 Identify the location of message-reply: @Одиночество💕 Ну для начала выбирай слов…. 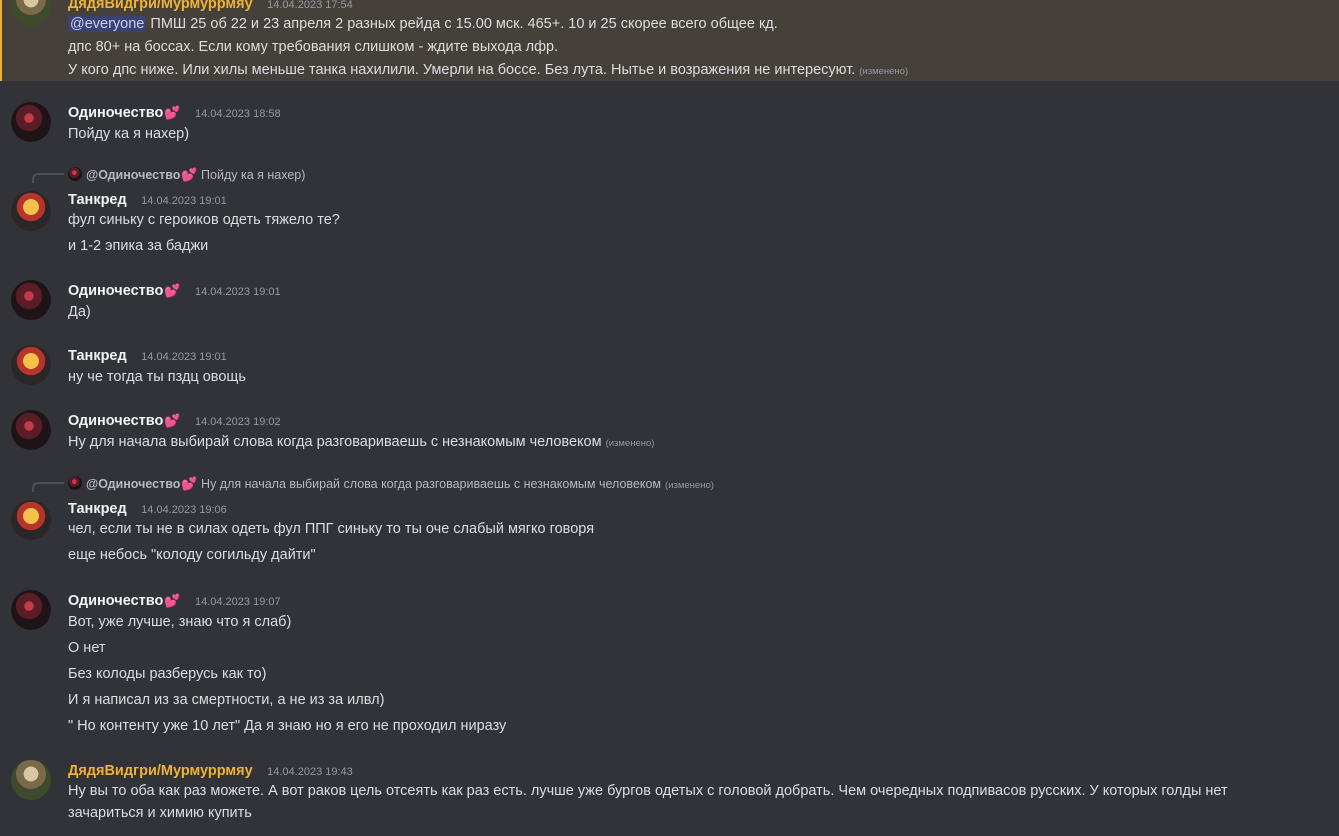
(669, 524).